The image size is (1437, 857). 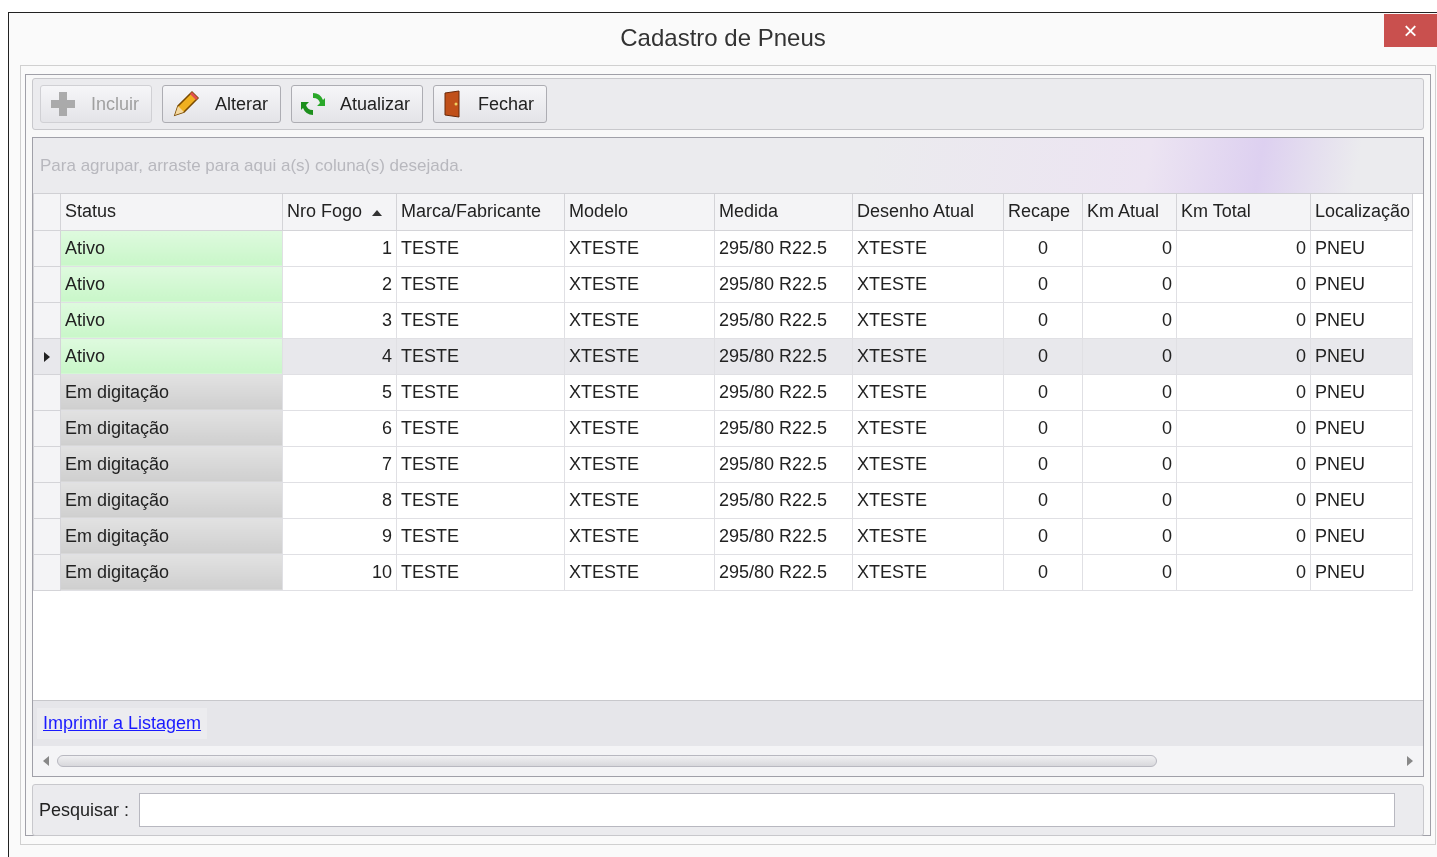 What do you see at coordinates (171, 212) in the screenshot?
I see `column-header: Status` at bounding box center [171, 212].